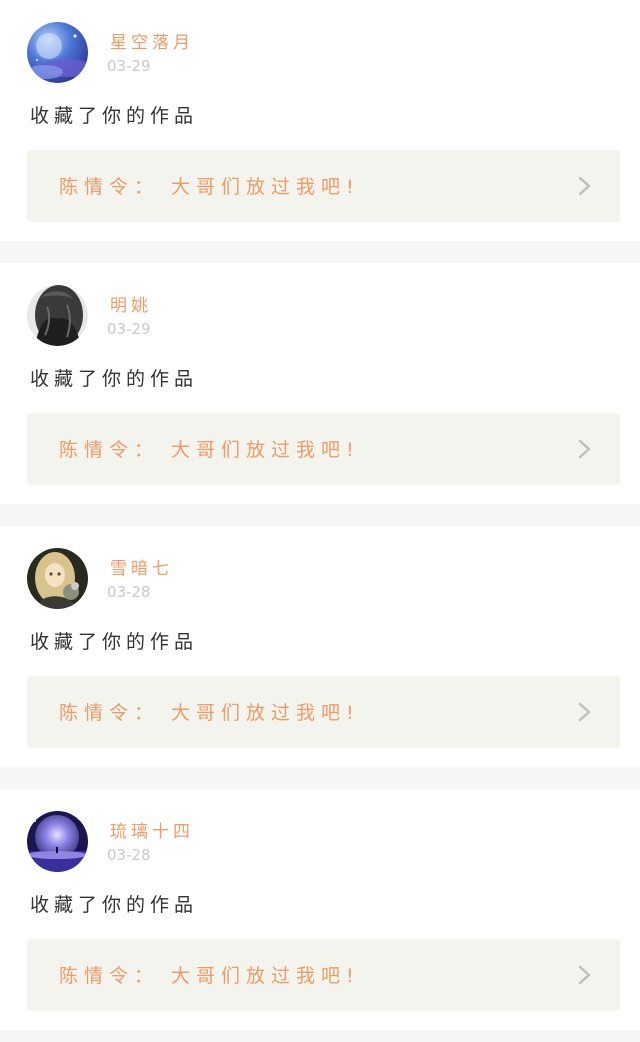  Describe the element at coordinates (141, 566) in the screenshot. I see `username: 雪暗七` at that location.